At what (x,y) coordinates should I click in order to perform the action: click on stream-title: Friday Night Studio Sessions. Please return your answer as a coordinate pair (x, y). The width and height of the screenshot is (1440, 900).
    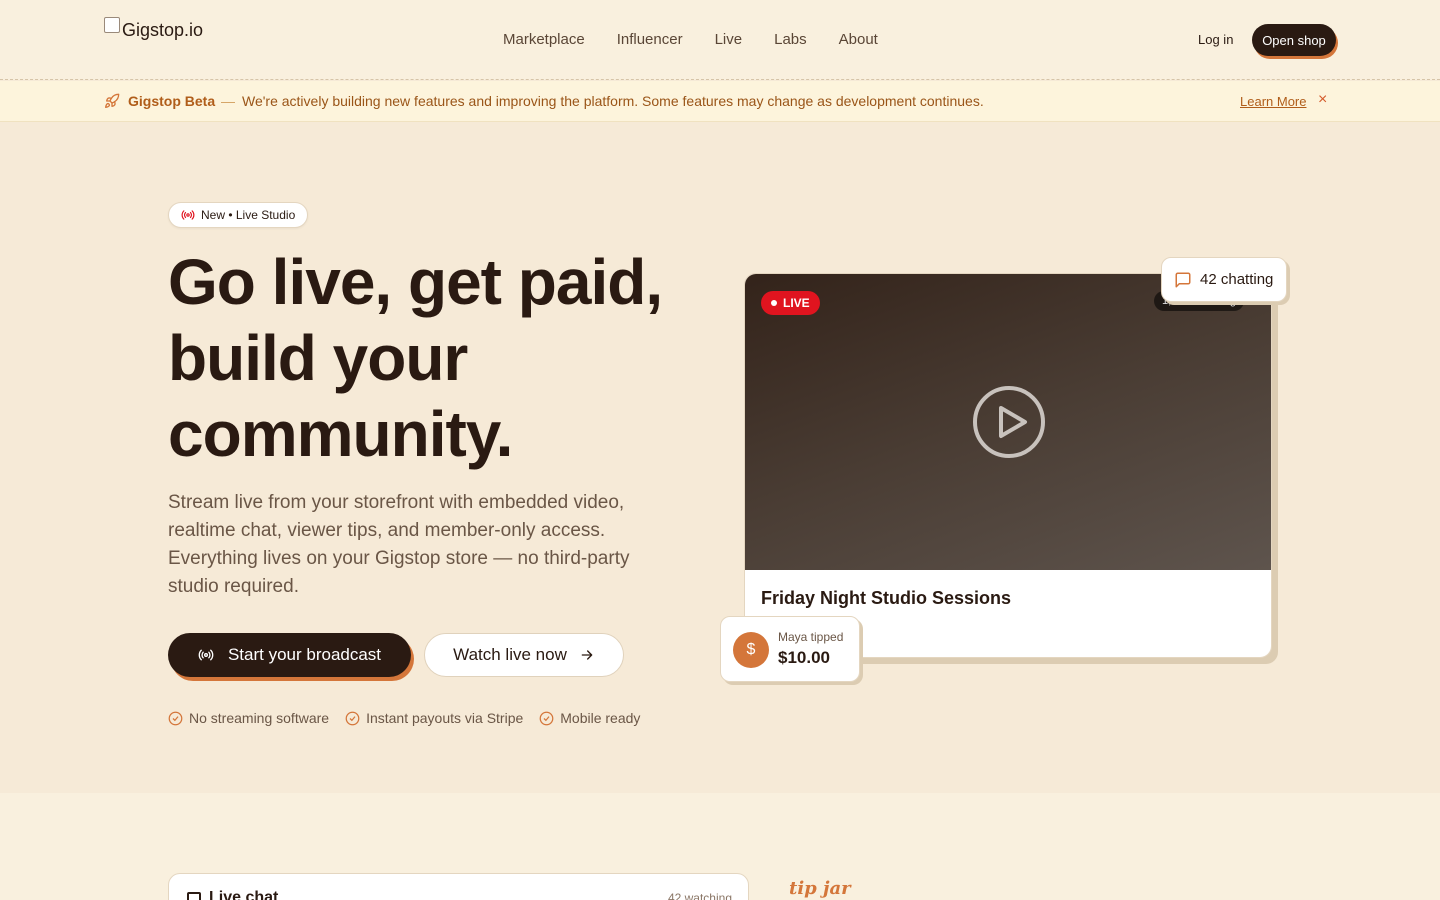
    Looking at the image, I should click on (886, 598).